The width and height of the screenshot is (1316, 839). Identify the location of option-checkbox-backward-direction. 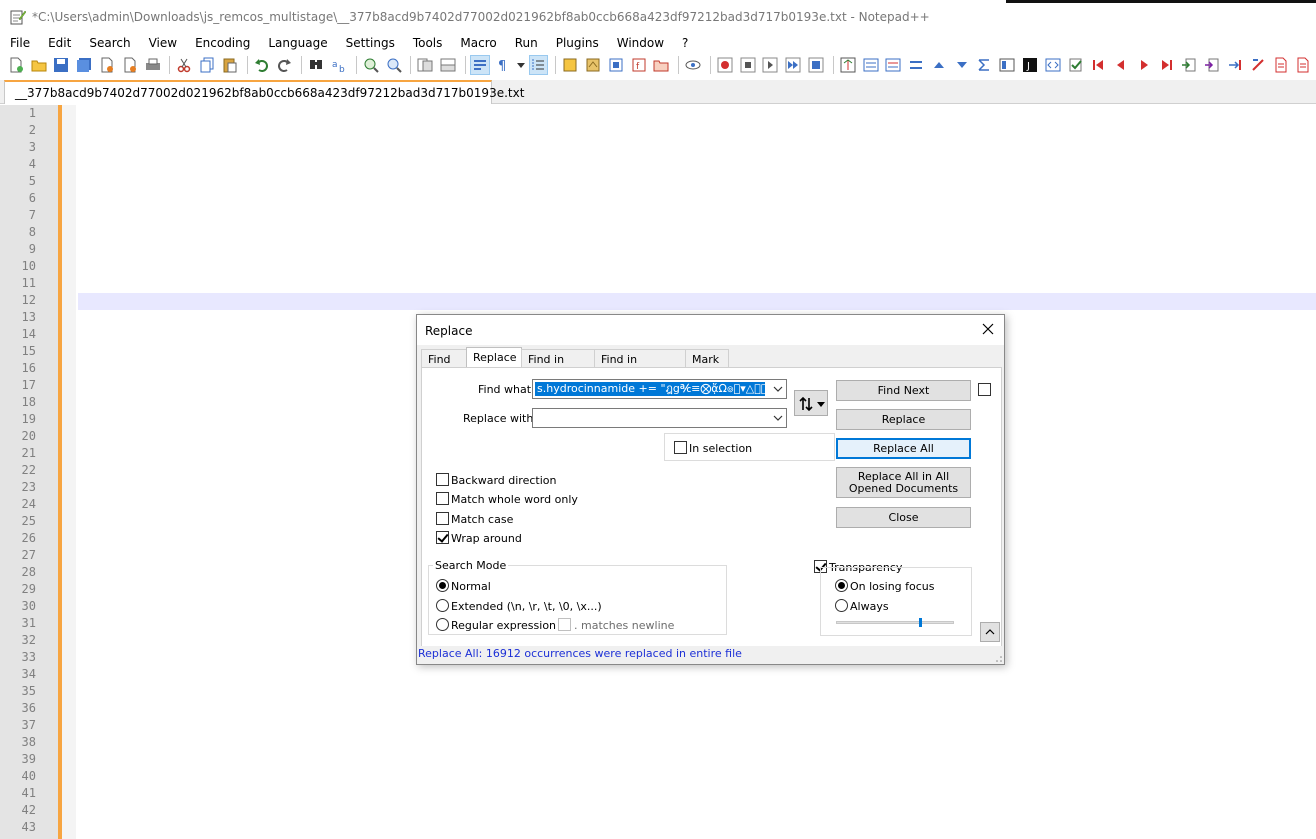
(442, 479).